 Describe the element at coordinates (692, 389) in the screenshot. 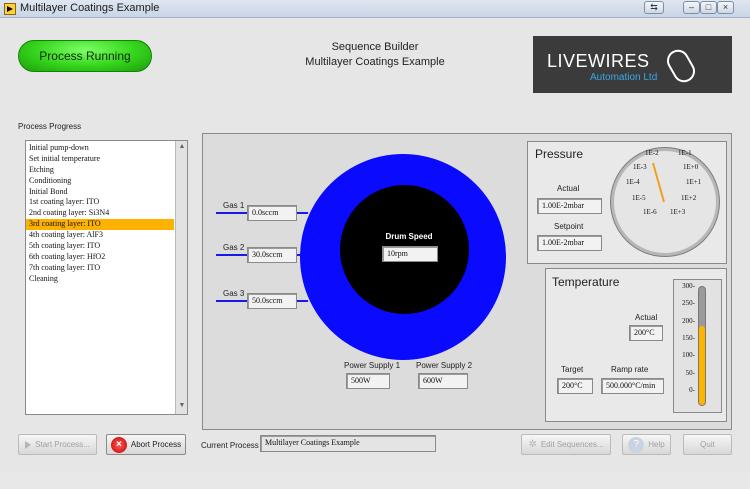

I see `thermometer-scale-label: 0-` at that location.